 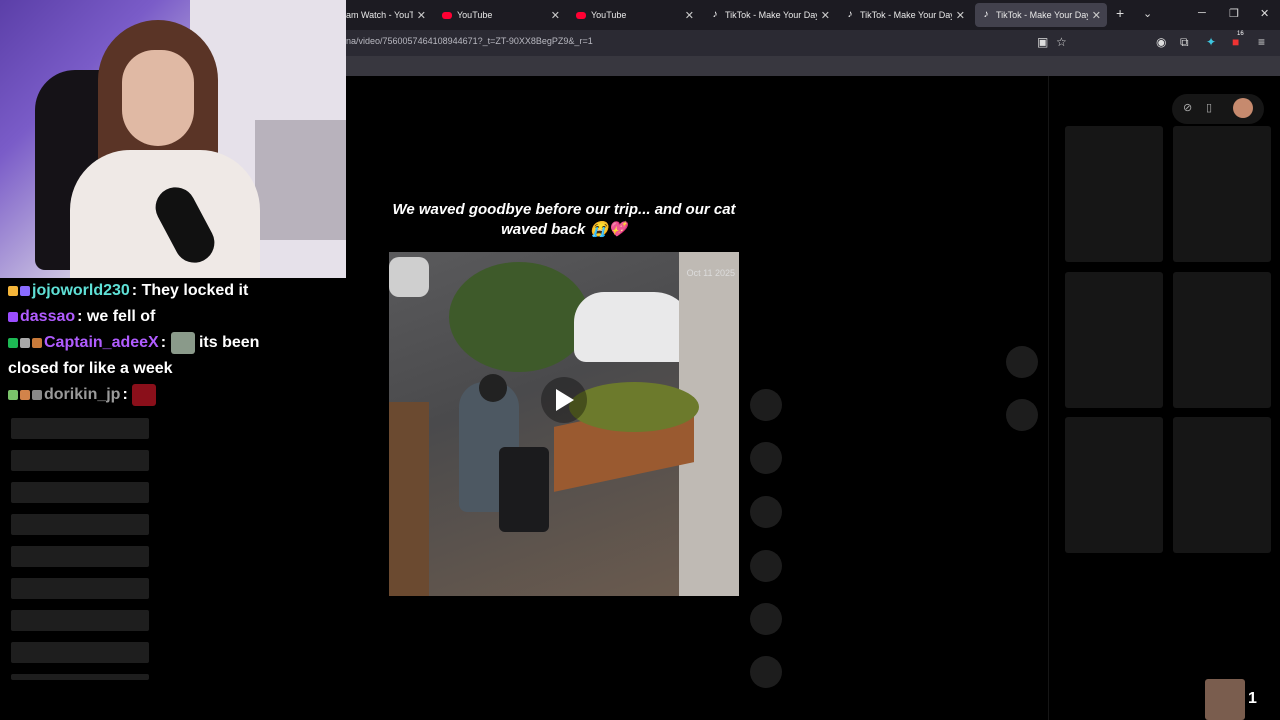 I want to click on restore-icon: ❐, so click(x=1234, y=13).